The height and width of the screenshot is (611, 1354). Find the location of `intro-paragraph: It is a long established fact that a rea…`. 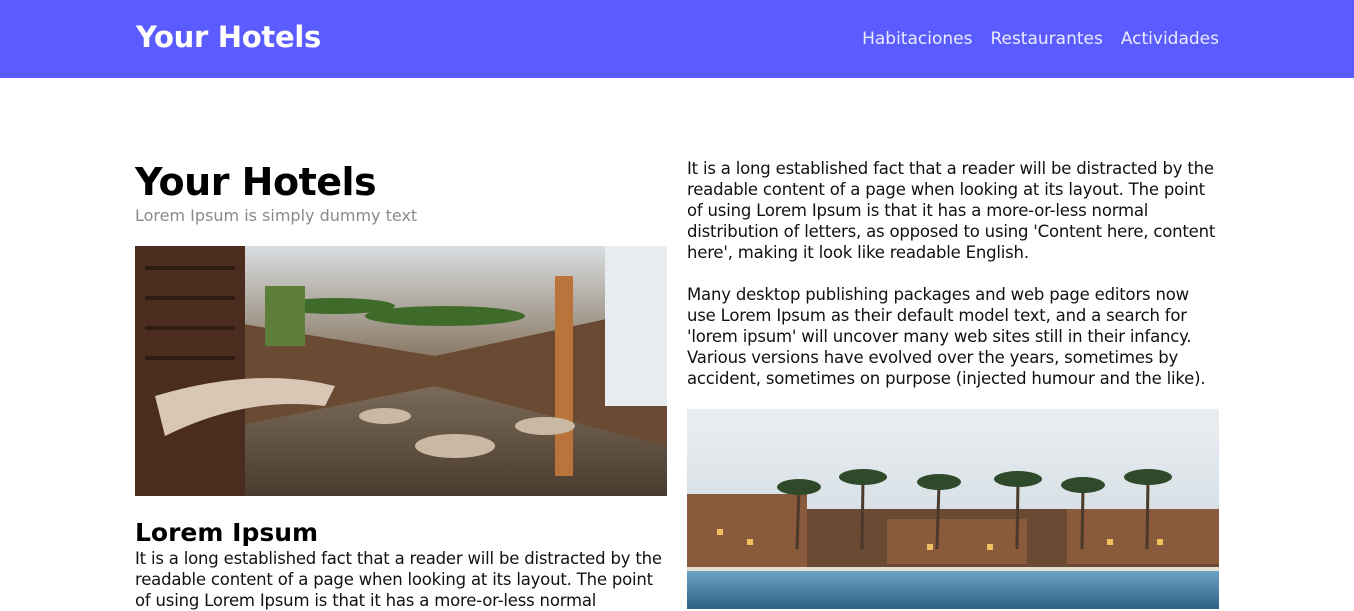

intro-paragraph: It is a long established fact that a rea… is located at coordinates (951, 210).